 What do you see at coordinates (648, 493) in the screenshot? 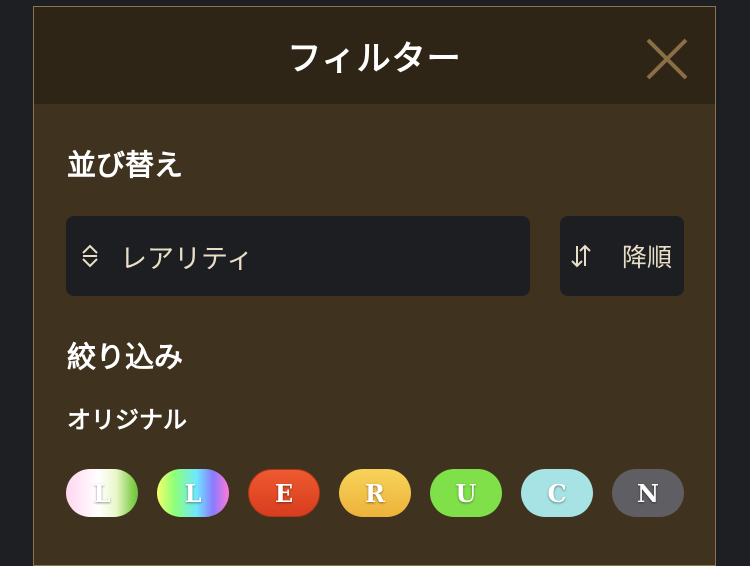
I see `rarity-chip-n: N` at bounding box center [648, 493].